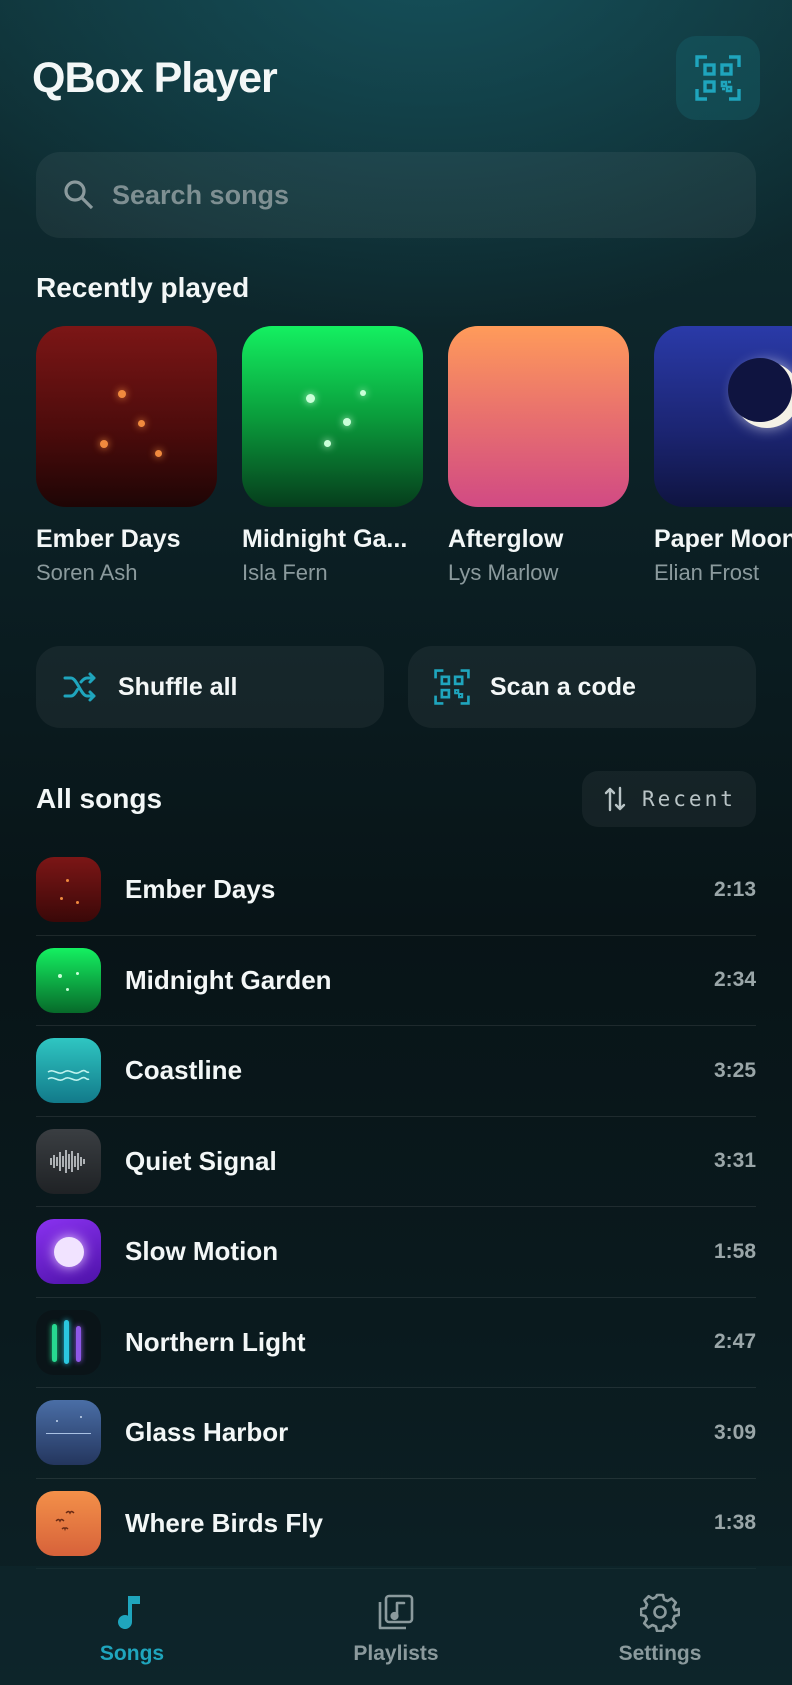 The height and width of the screenshot is (1685, 792). I want to click on song-row: Slow Motion 1:58, so click(396, 1252).